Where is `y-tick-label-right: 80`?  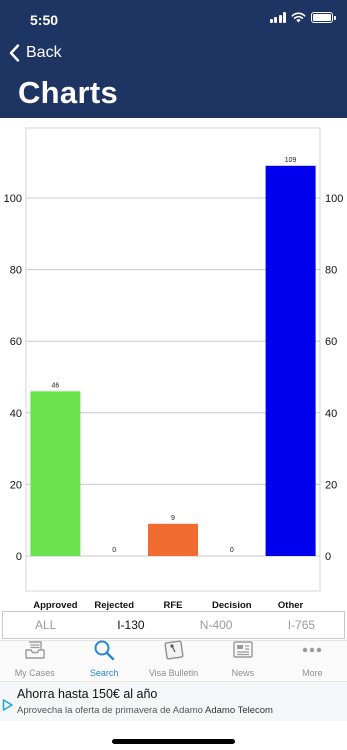
y-tick-label-right: 80 is located at coordinates (331, 271).